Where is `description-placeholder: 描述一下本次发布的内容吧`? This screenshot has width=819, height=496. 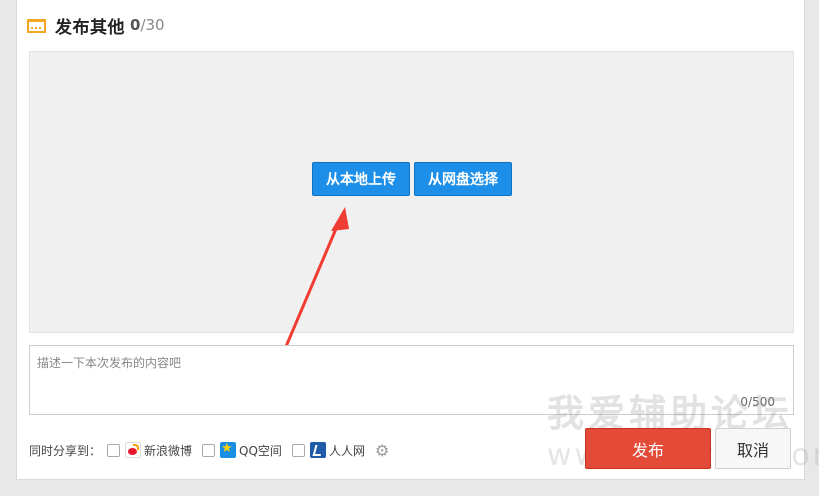 description-placeholder: 描述一下本次发布的内容吧 is located at coordinates (109, 363).